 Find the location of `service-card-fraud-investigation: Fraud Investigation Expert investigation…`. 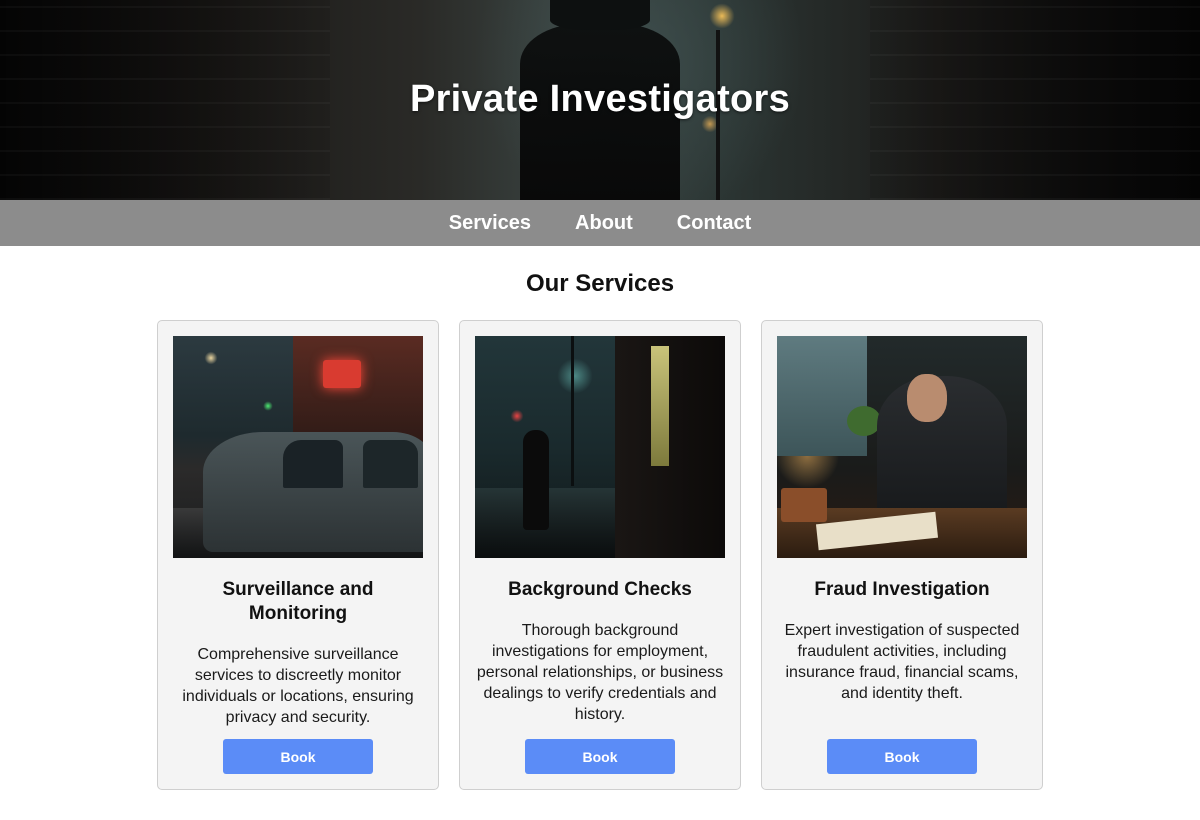

service-card-fraud-investigation: Fraud Investigation Expert investigation… is located at coordinates (902, 555).